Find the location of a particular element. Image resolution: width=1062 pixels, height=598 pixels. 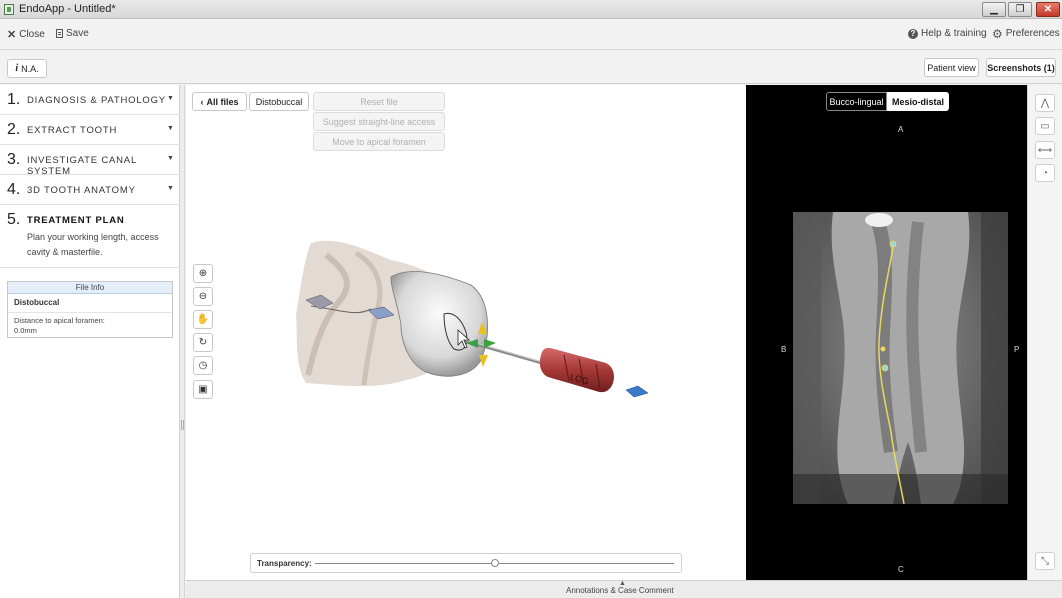

angle-icon: ⋀ is located at coordinates (1045, 103).